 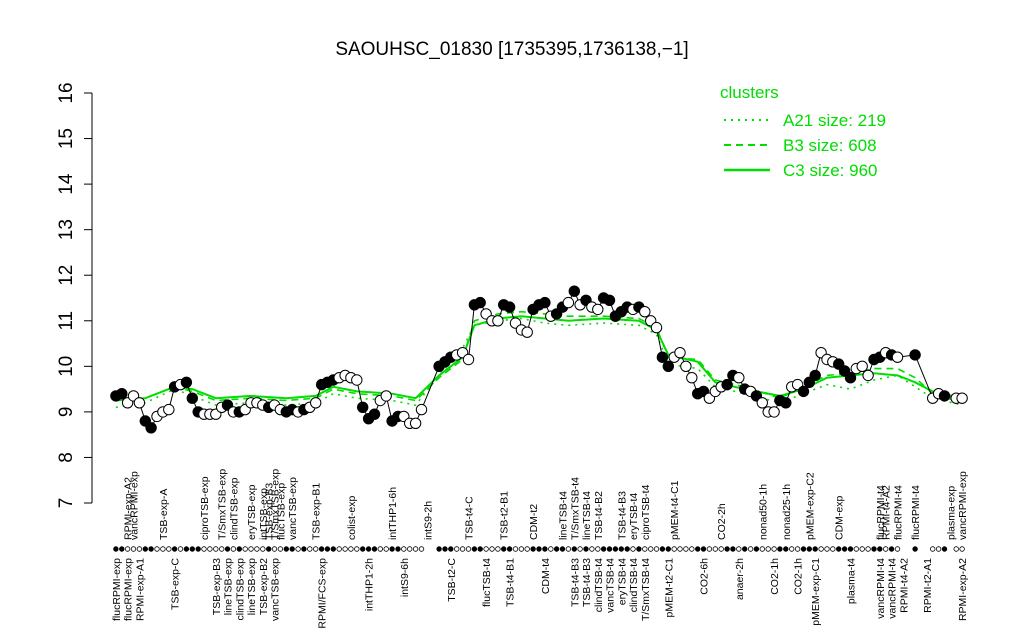 I want to click on x-tick-label-bottom: RPMI/FCS-exp, so click(x=323, y=593).